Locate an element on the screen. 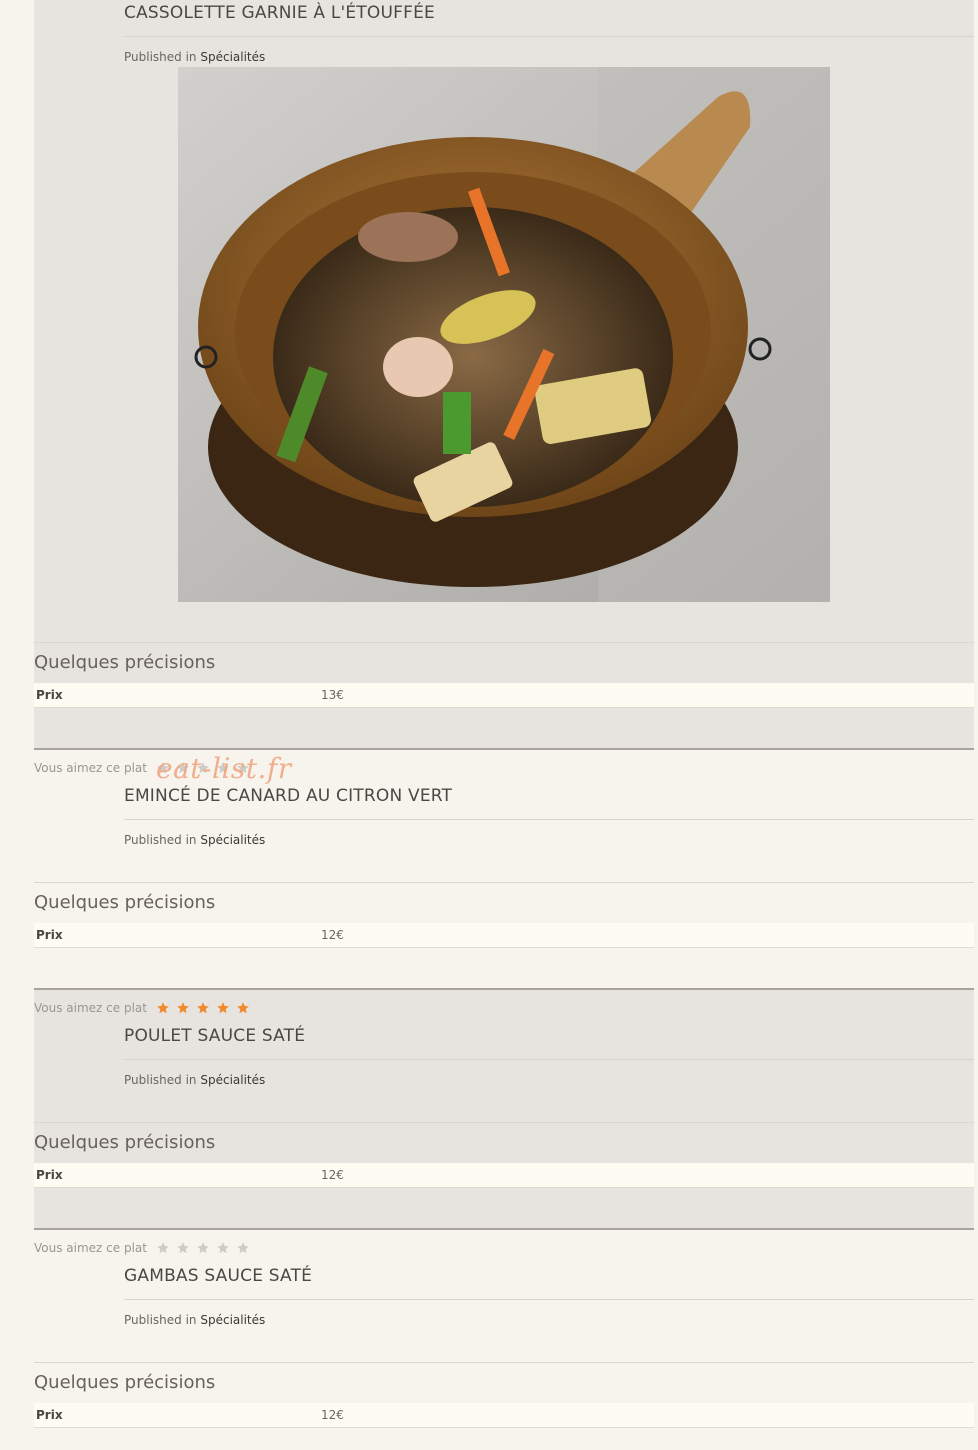  watermark: eat-list.fr is located at coordinates (224, 768).